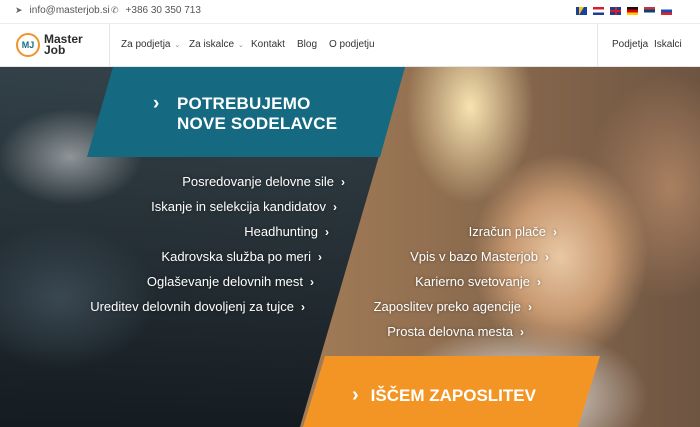  I want to click on nav-item-label: Podjetja, so click(630, 44).